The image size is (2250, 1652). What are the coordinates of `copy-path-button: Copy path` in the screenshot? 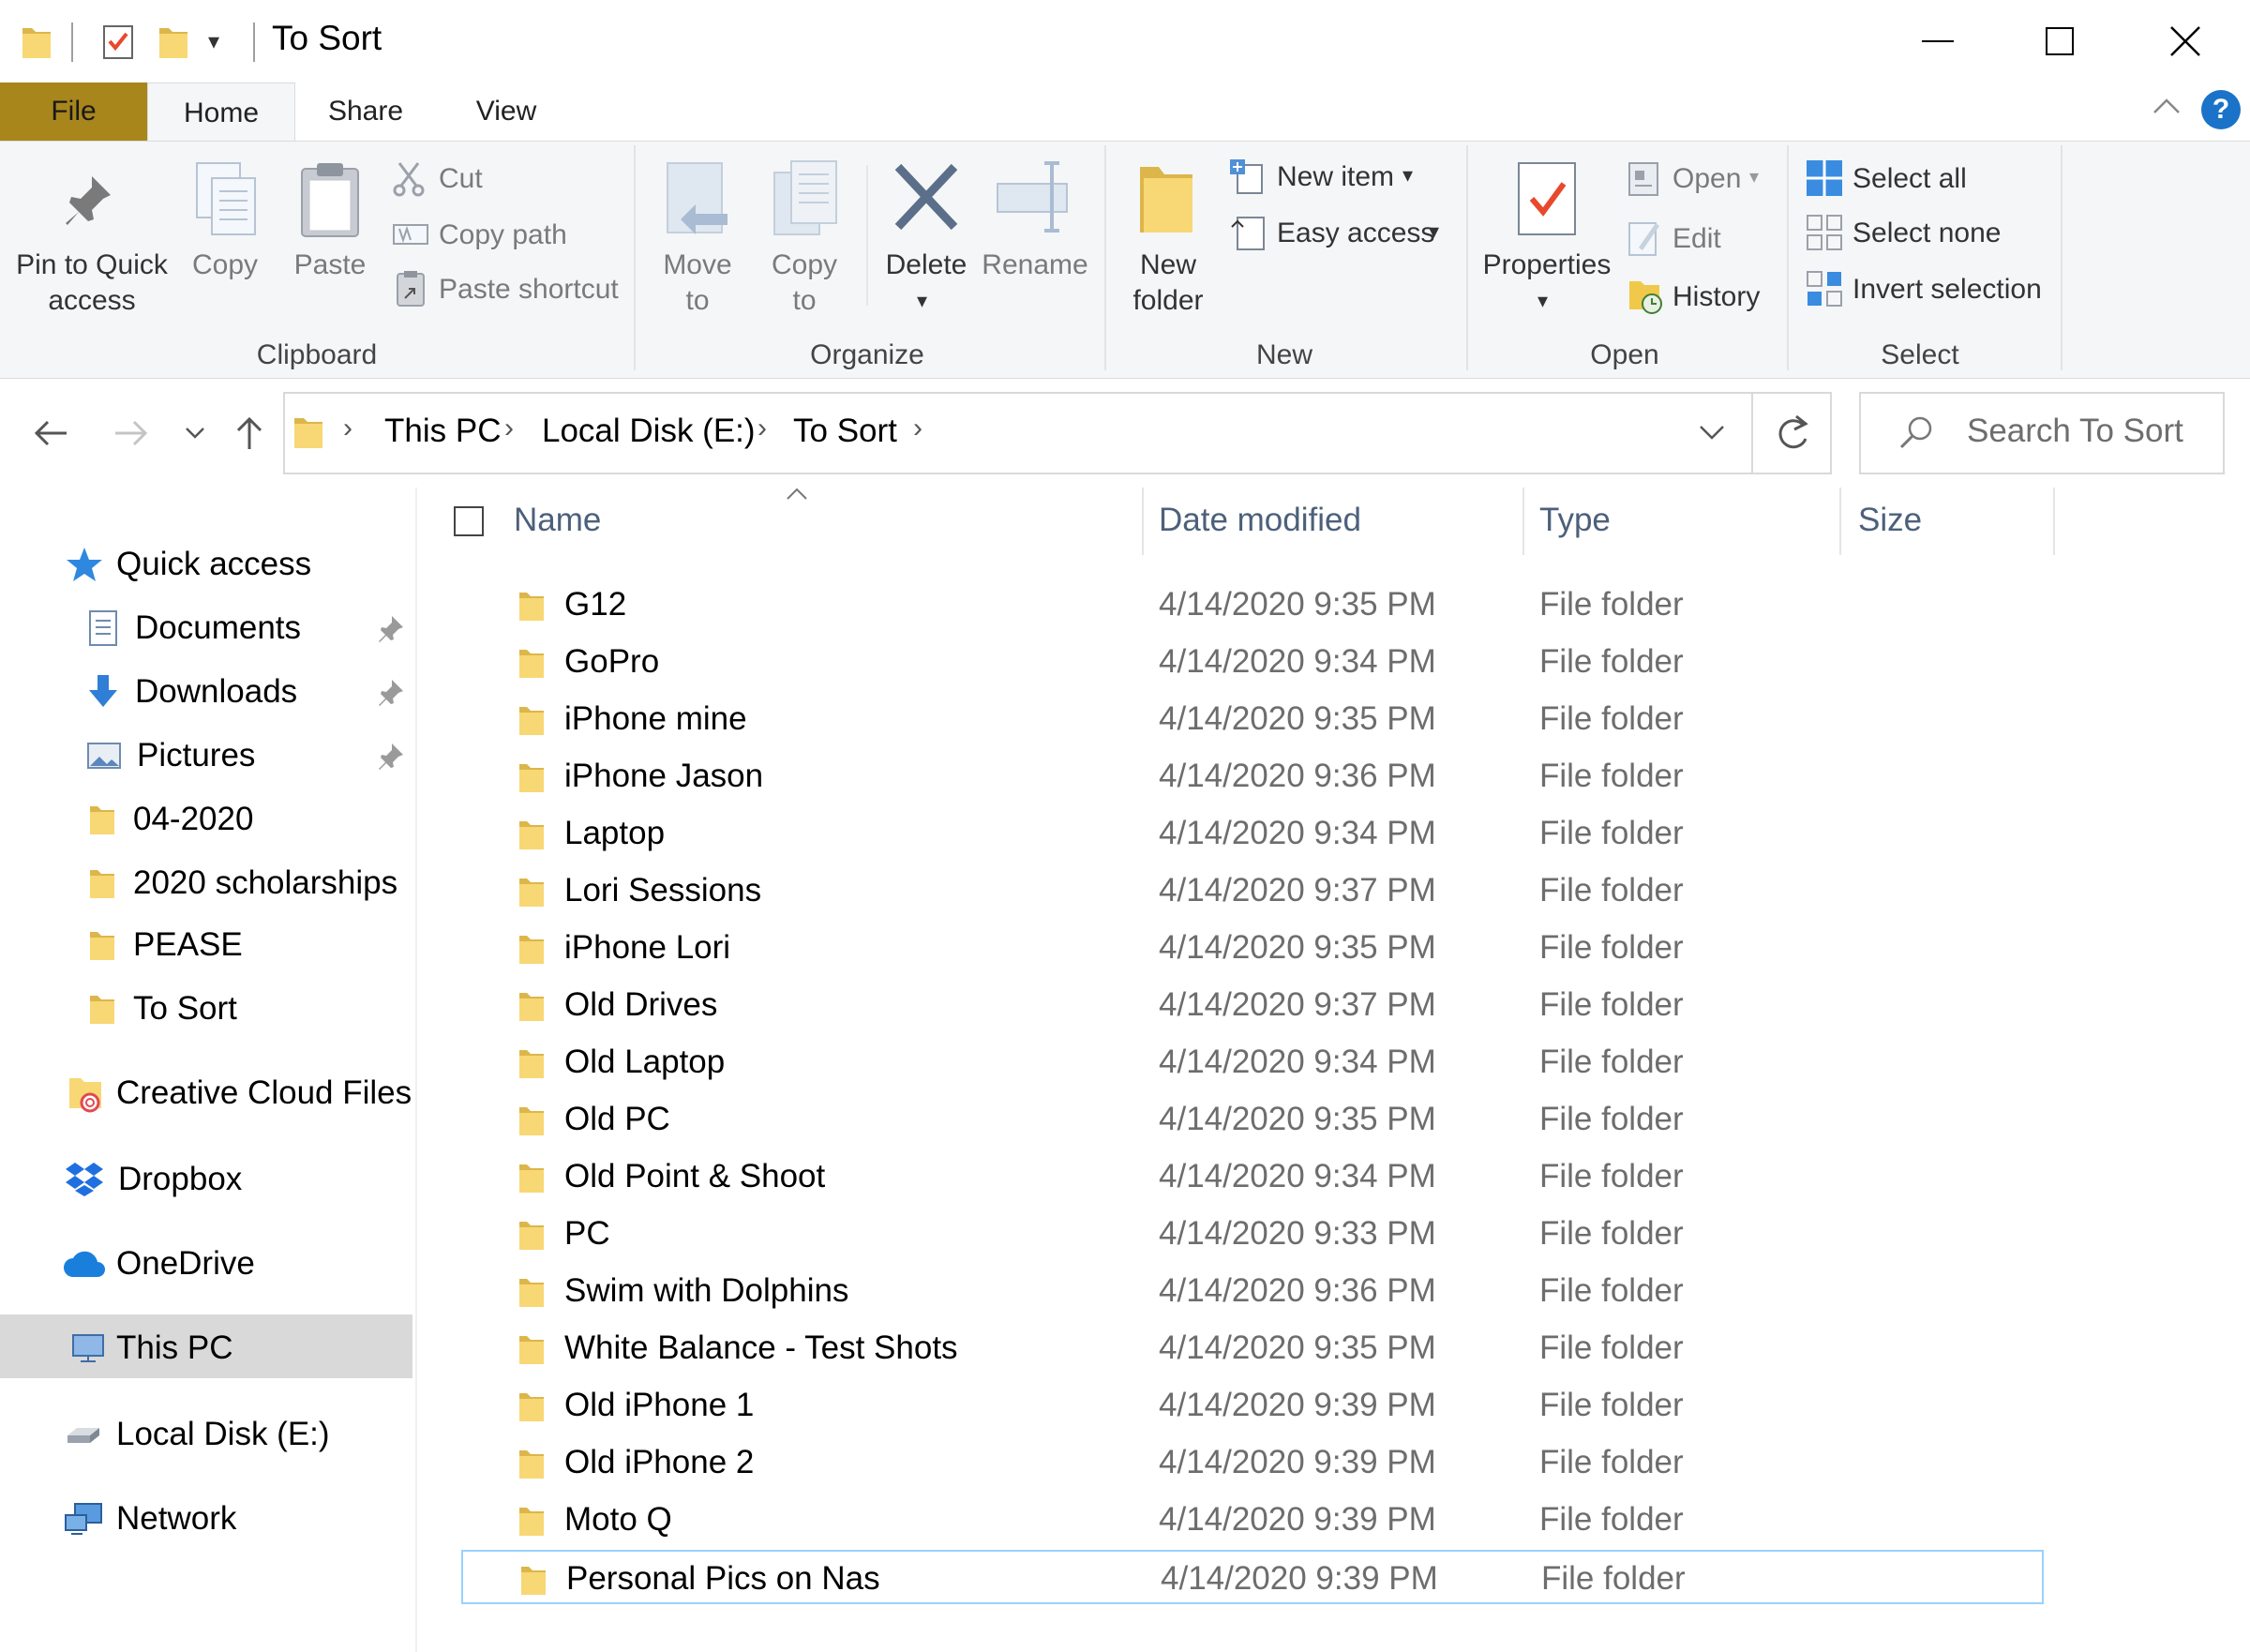 It's located at (509, 235).